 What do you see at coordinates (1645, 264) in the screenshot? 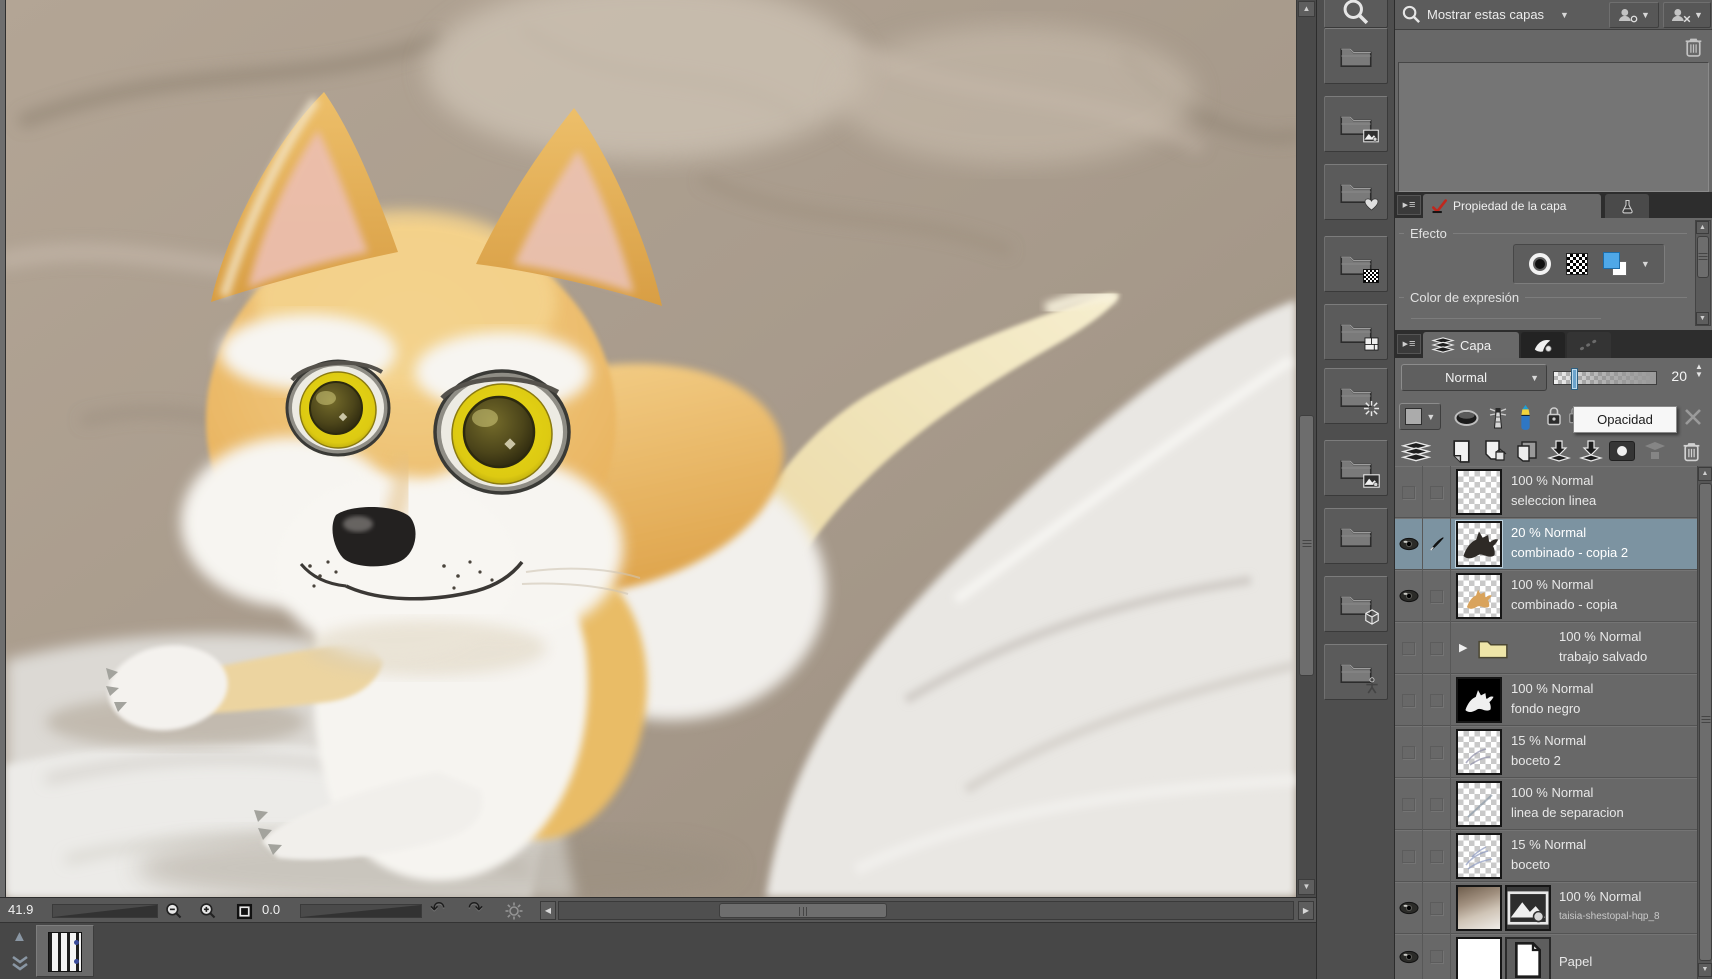
I see `chevron-down-icon: ▼` at bounding box center [1645, 264].